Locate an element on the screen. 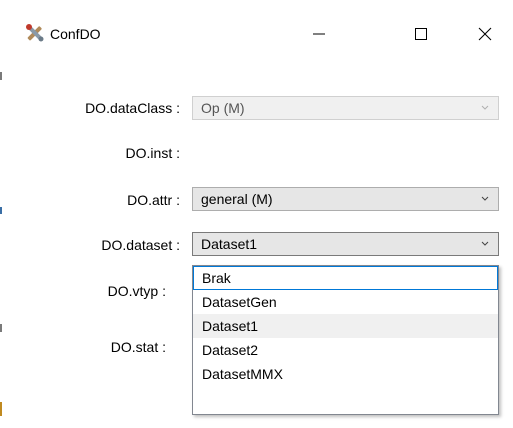  close-button is located at coordinates (485, 34).